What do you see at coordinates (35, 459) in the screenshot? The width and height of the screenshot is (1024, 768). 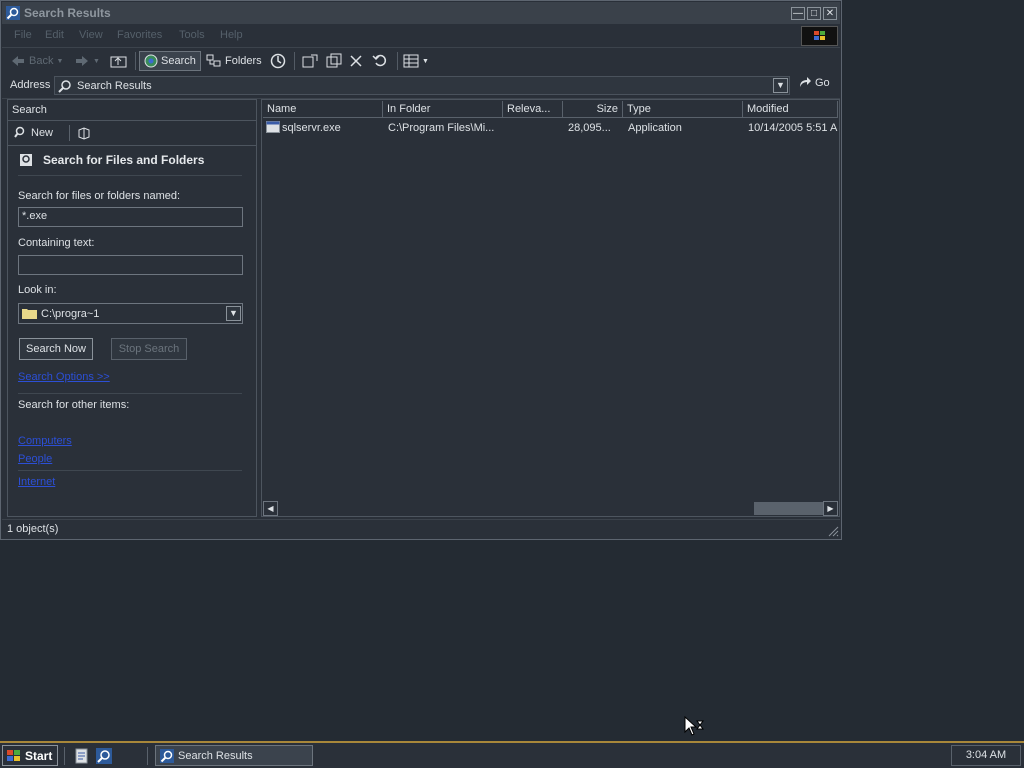 I see `people-link: People` at bounding box center [35, 459].